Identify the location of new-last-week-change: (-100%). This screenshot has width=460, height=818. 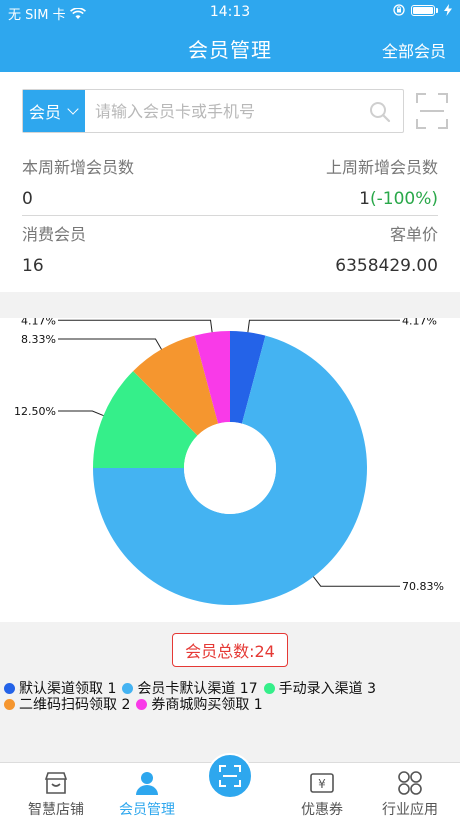
(404, 199).